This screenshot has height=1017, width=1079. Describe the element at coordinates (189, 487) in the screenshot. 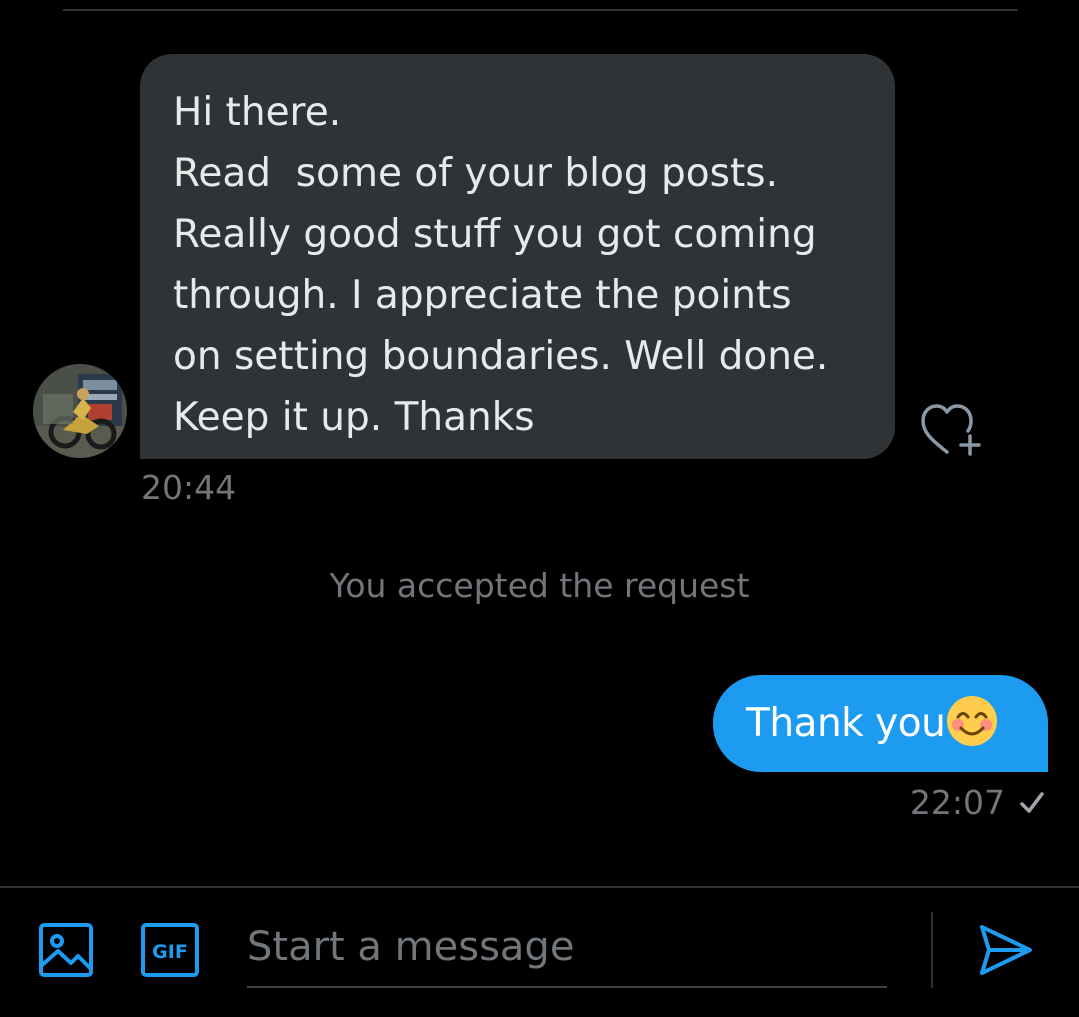

I see `received-timestamp: 20:44` at that location.